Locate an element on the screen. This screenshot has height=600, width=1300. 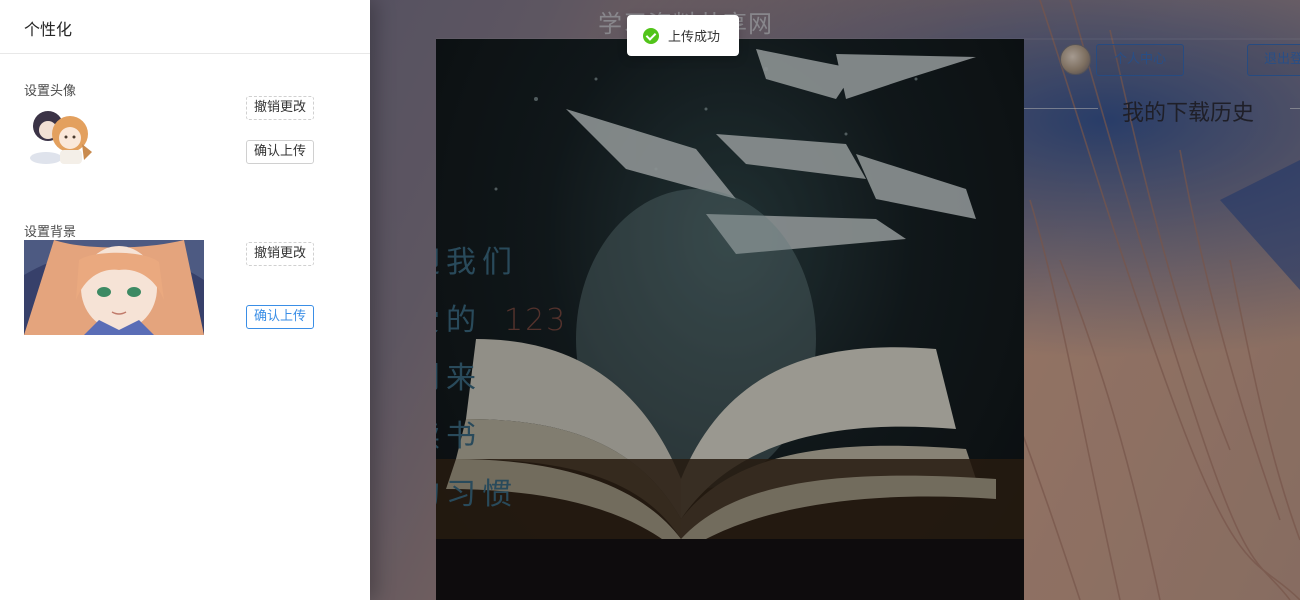
background-upload-button: 确认上传 is located at coordinates (280, 317).